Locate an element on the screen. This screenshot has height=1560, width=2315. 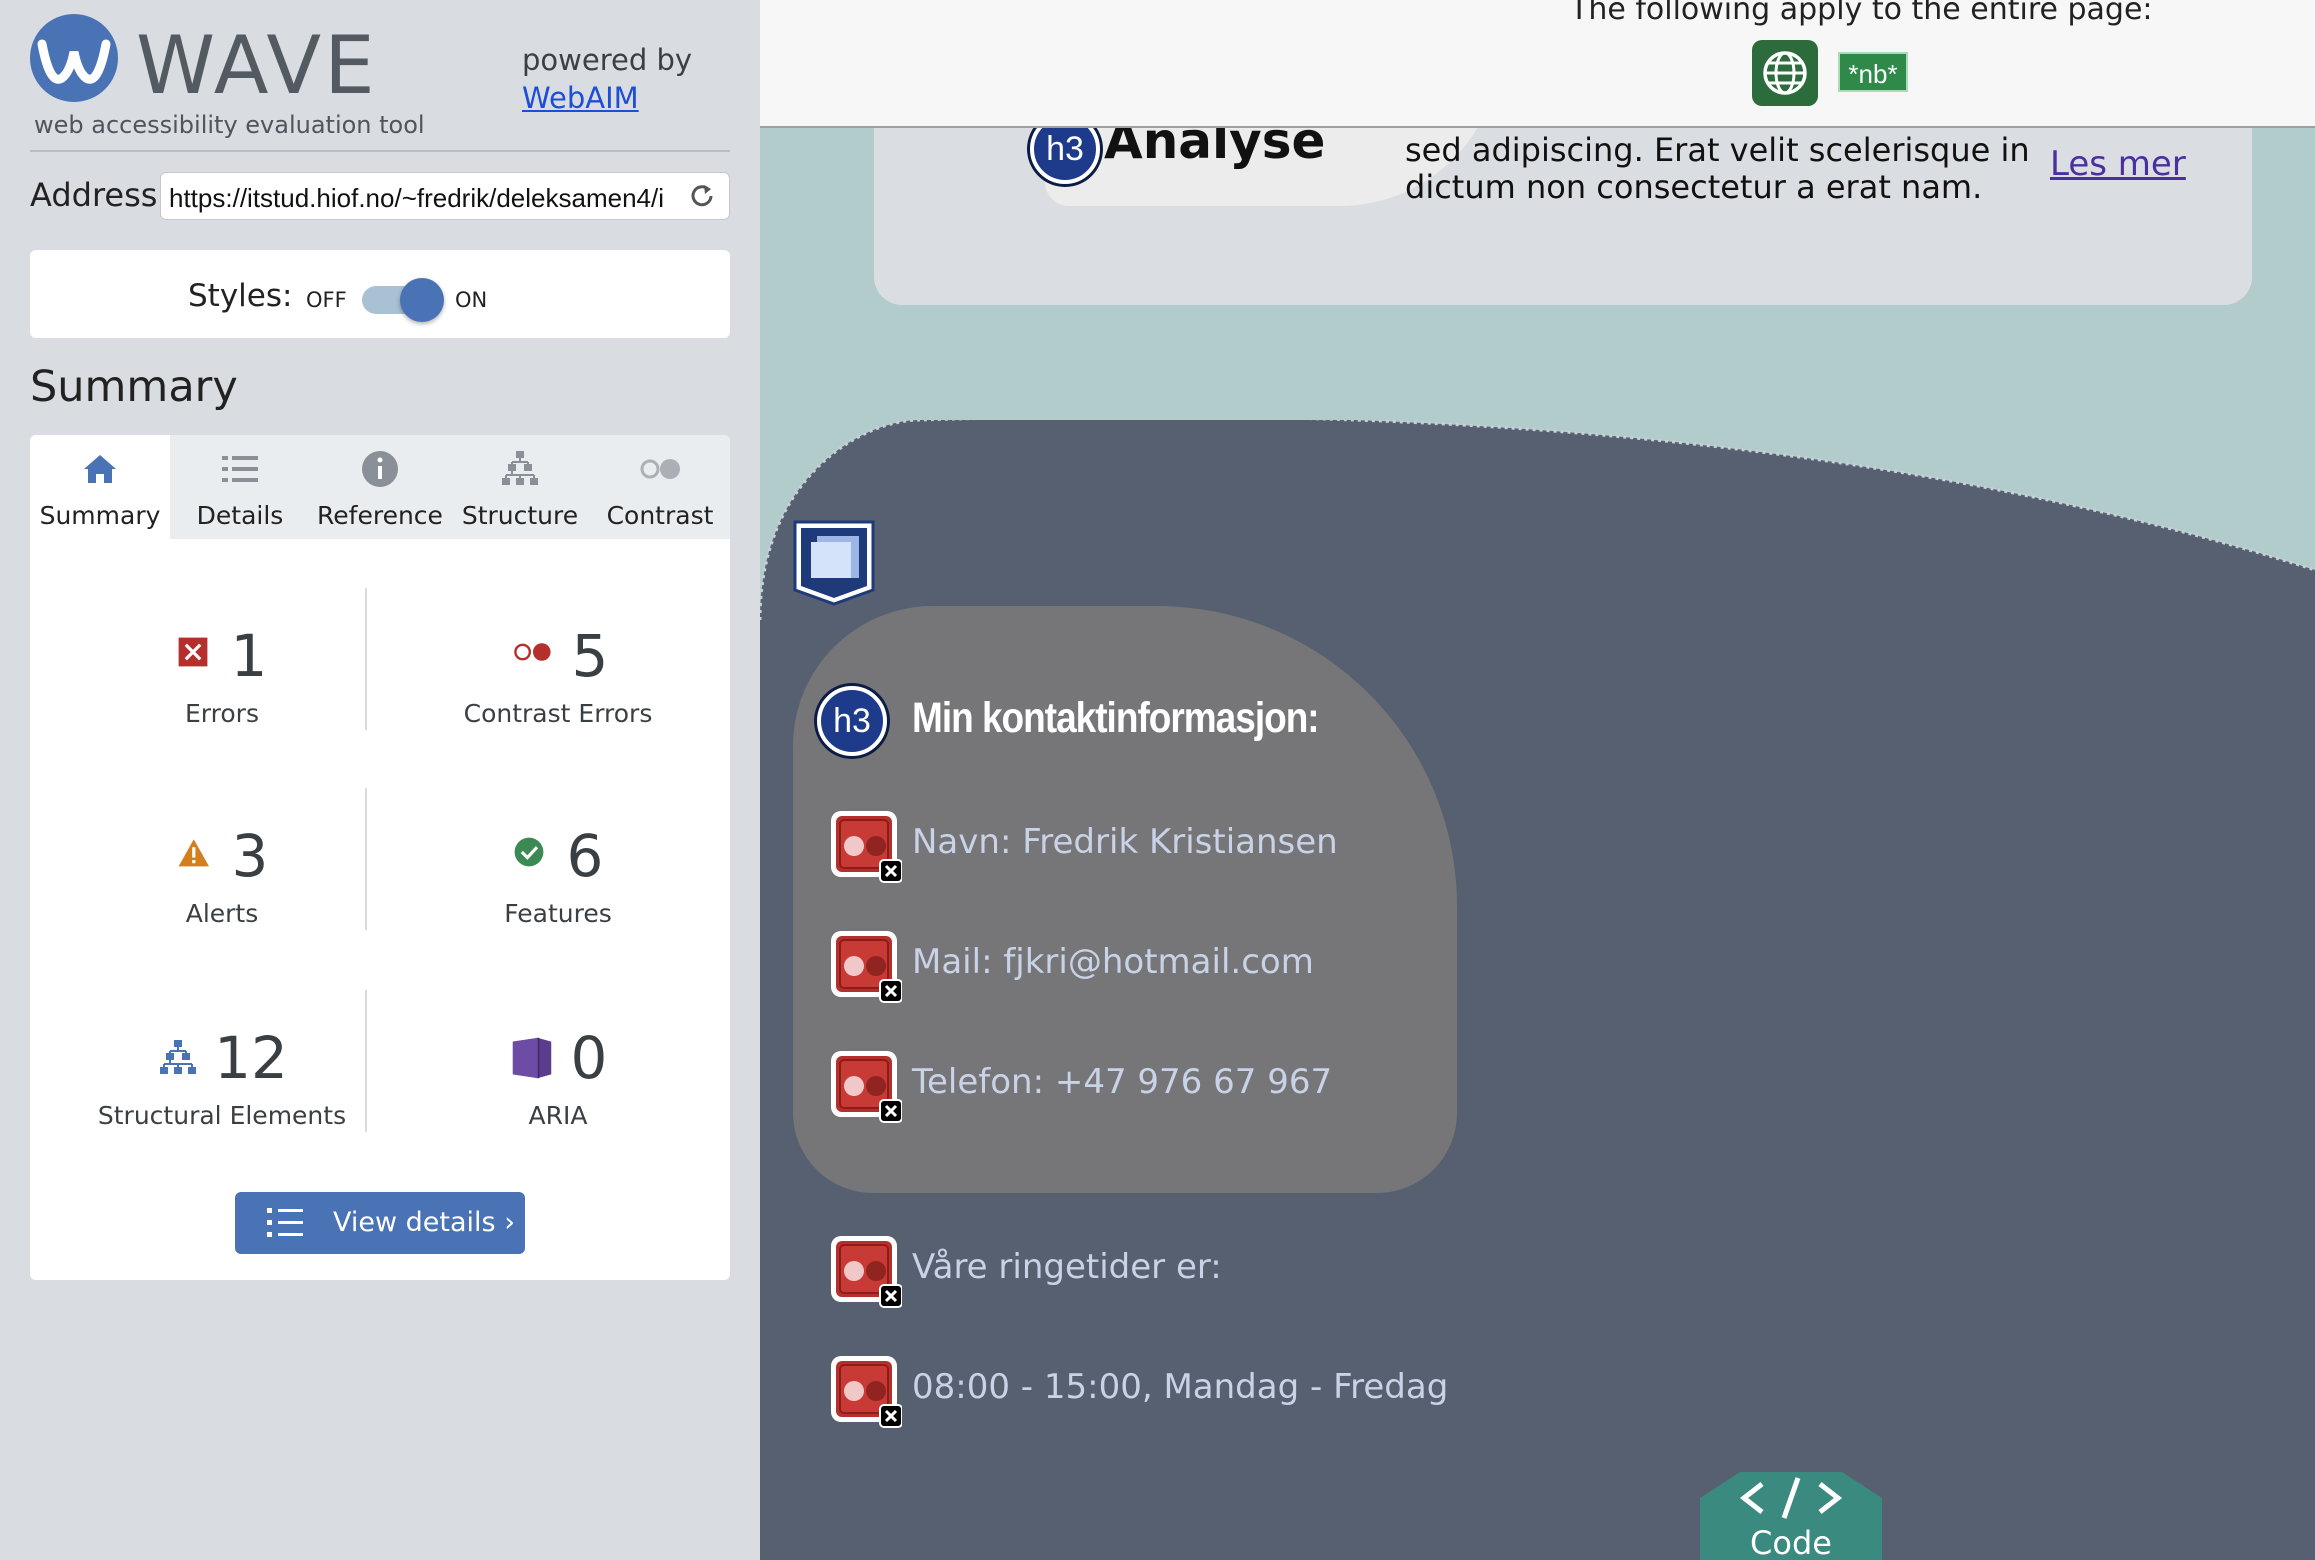
sidebar-divider is located at coordinates (380, 151).